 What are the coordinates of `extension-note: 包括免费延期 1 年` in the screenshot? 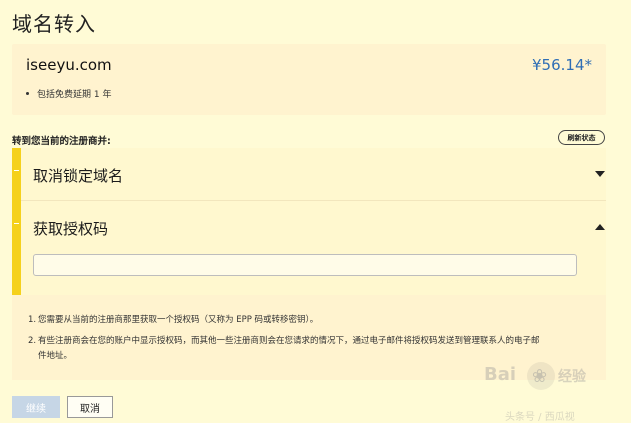 It's located at (68, 93).